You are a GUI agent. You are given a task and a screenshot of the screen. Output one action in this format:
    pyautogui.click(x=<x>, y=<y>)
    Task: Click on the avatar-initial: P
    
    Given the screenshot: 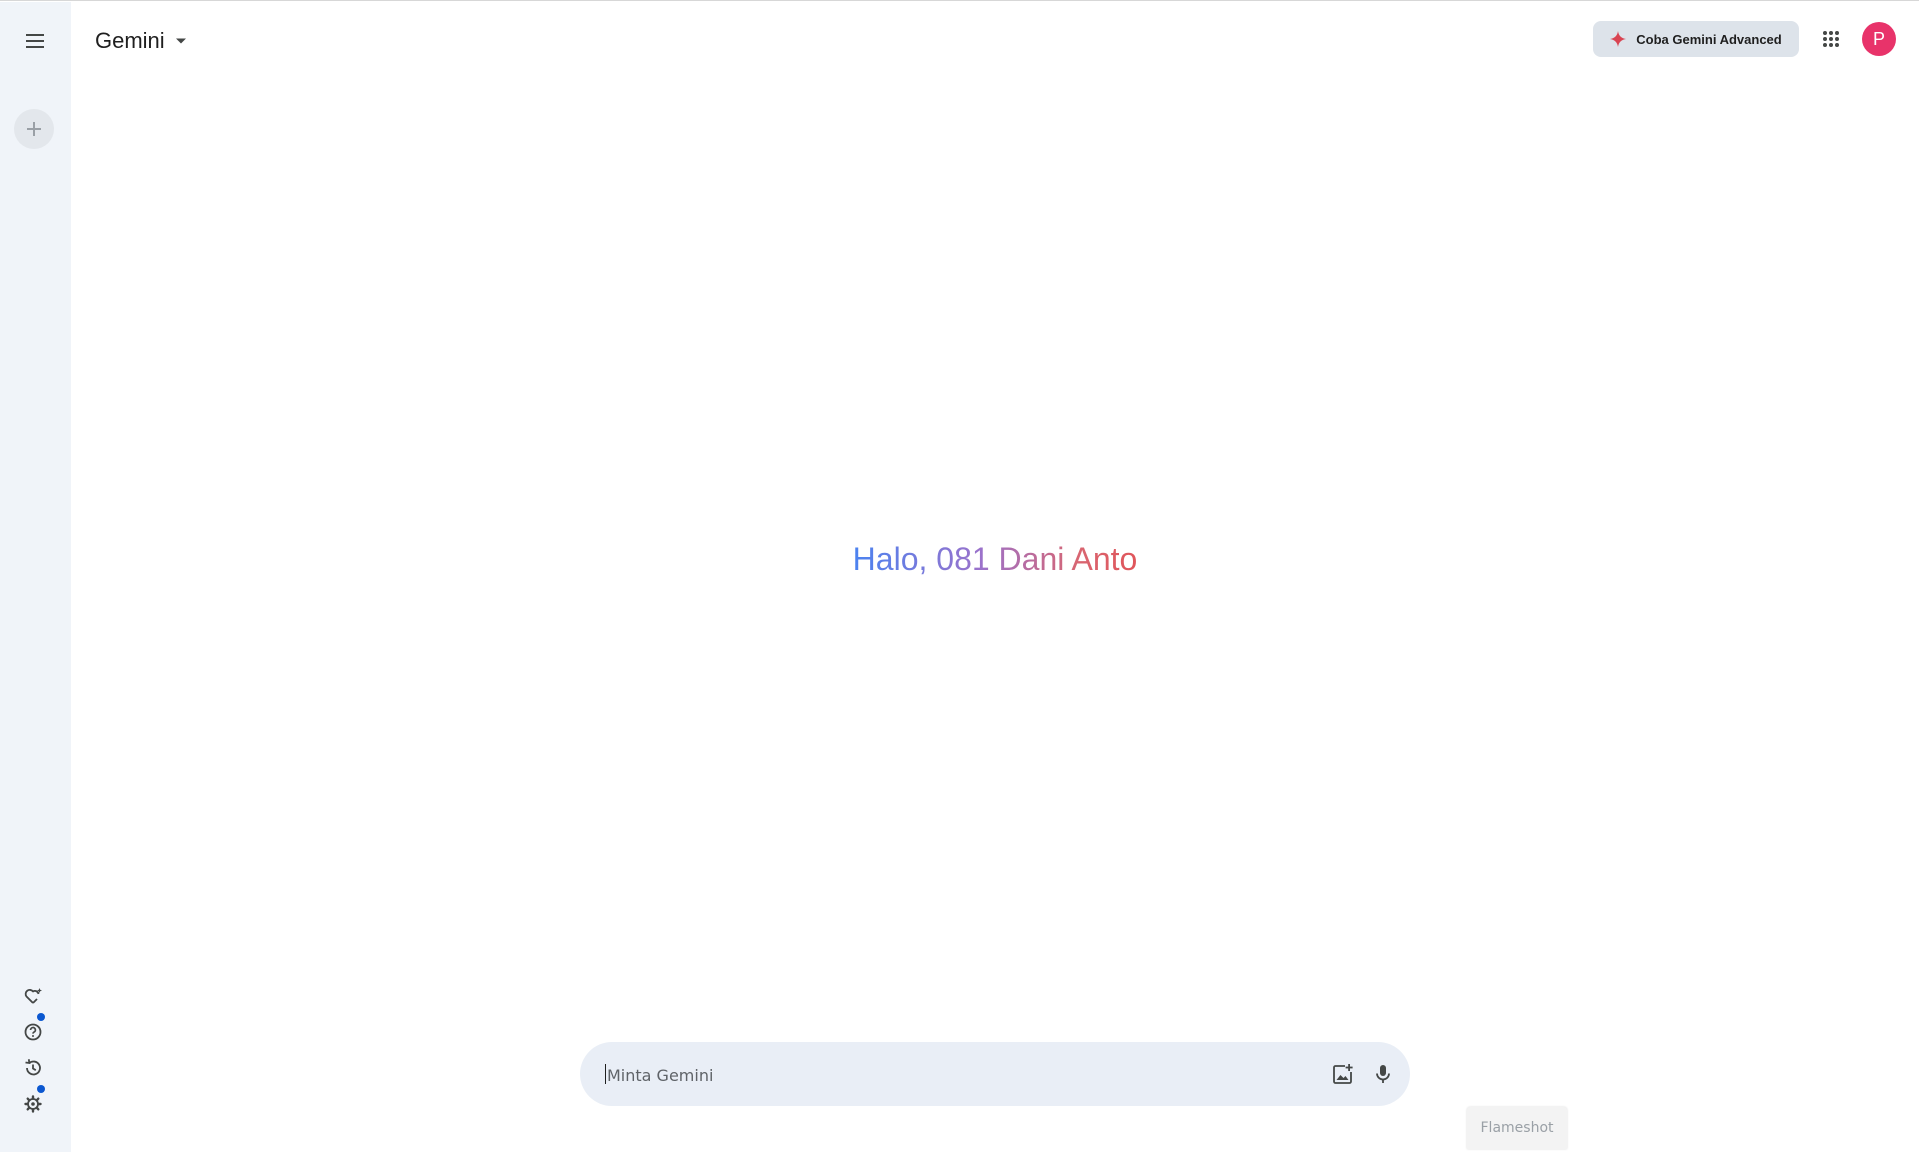 What is the action you would take?
    pyautogui.click(x=1878, y=38)
    